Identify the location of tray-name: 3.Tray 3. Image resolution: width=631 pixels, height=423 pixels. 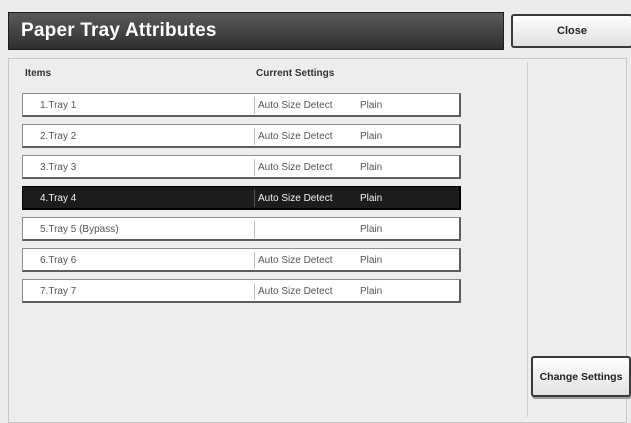
(58, 167).